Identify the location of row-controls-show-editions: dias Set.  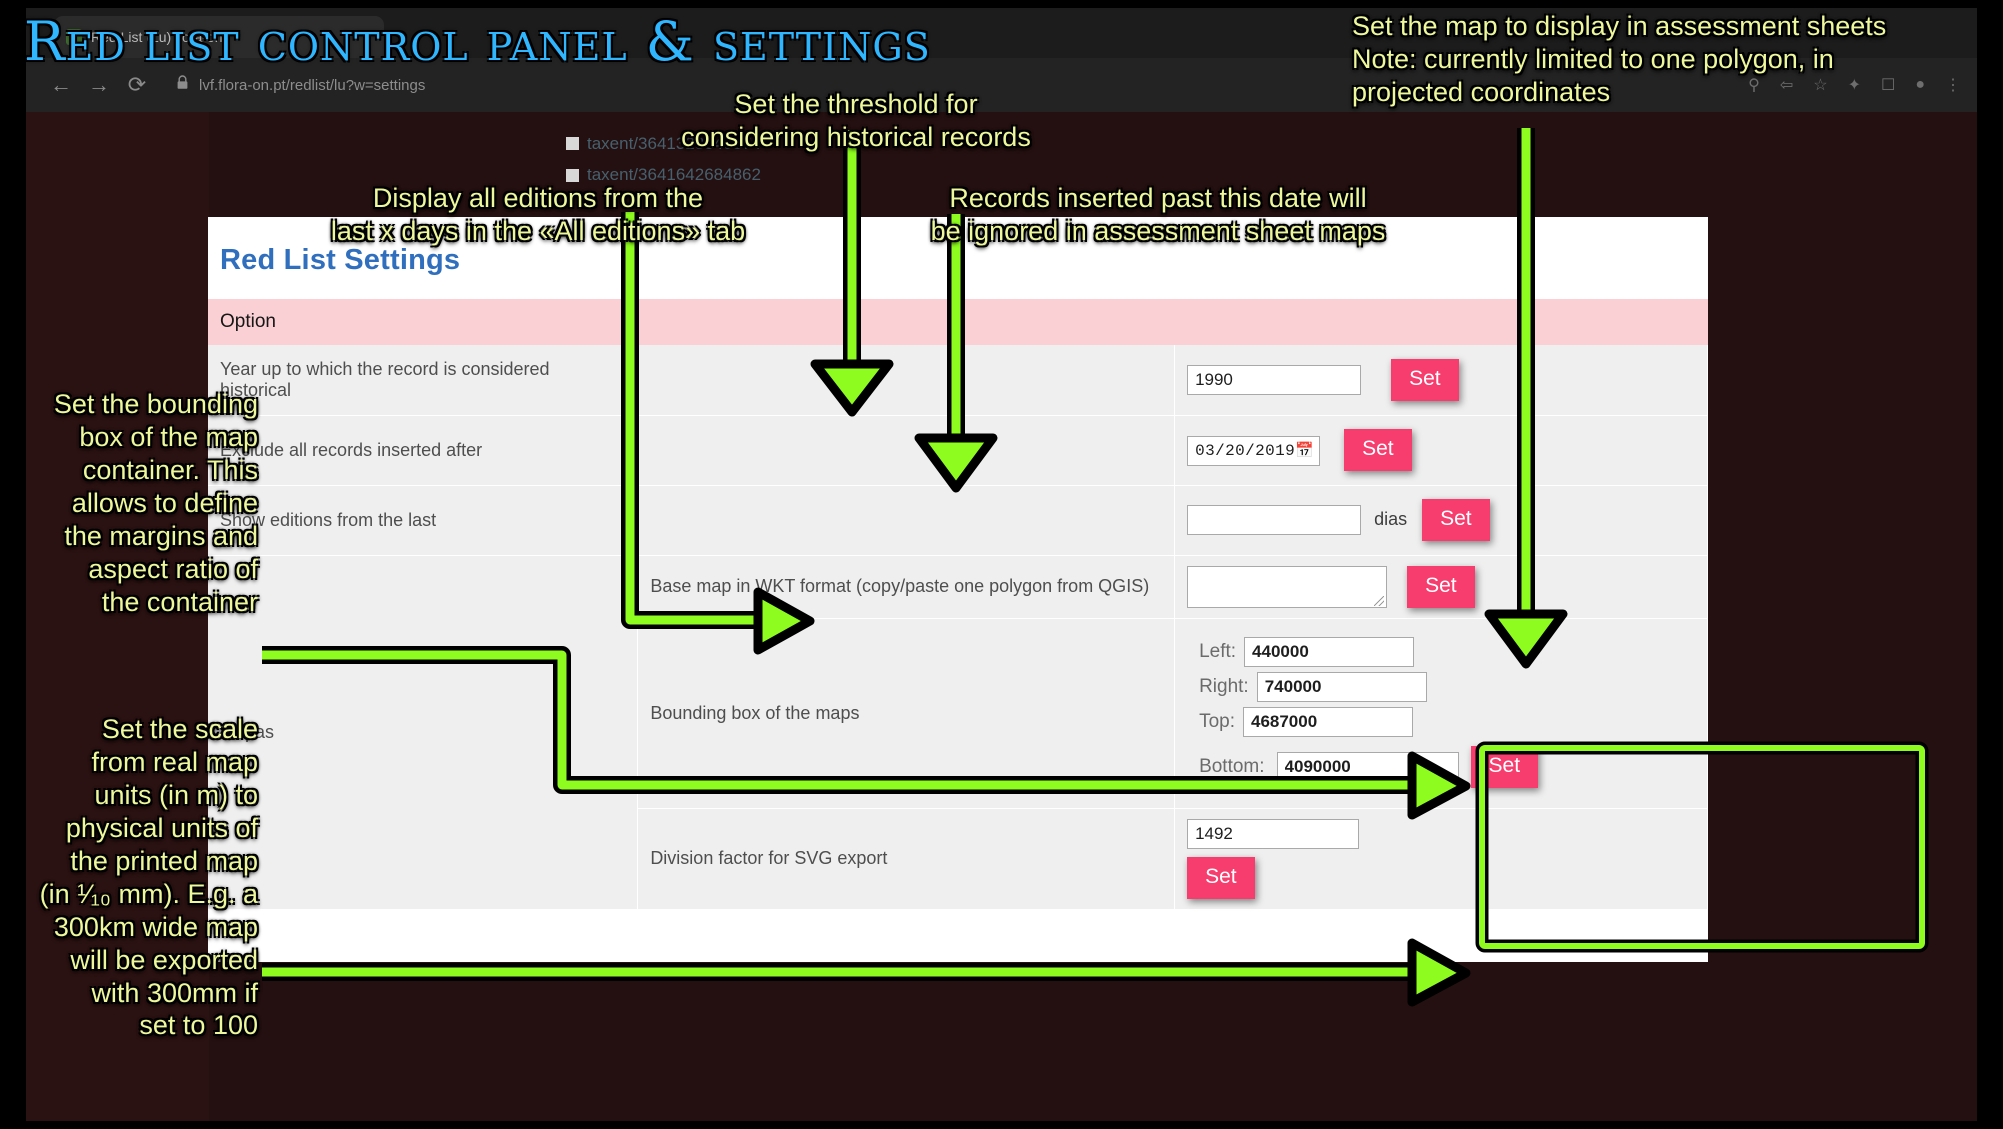
(1441, 520).